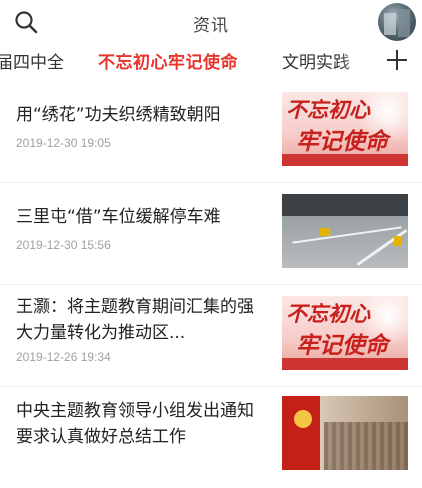 Image resolution: width=422 pixels, height=488 pixels. What do you see at coordinates (32, 60) in the screenshot?
I see `tab-fourth-plenum: 届四中全` at bounding box center [32, 60].